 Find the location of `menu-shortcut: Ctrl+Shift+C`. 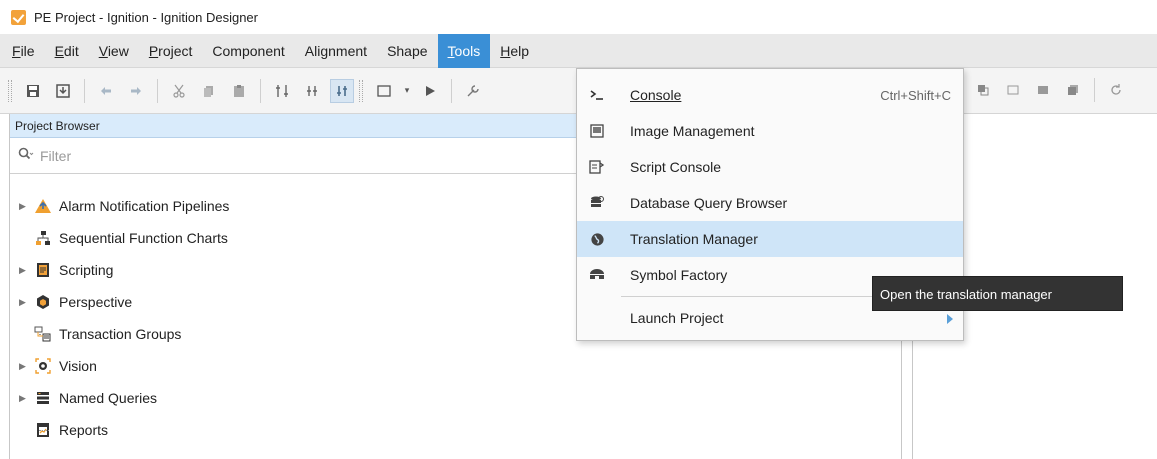

menu-shortcut: Ctrl+Shift+C is located at coordinates (915, 95).